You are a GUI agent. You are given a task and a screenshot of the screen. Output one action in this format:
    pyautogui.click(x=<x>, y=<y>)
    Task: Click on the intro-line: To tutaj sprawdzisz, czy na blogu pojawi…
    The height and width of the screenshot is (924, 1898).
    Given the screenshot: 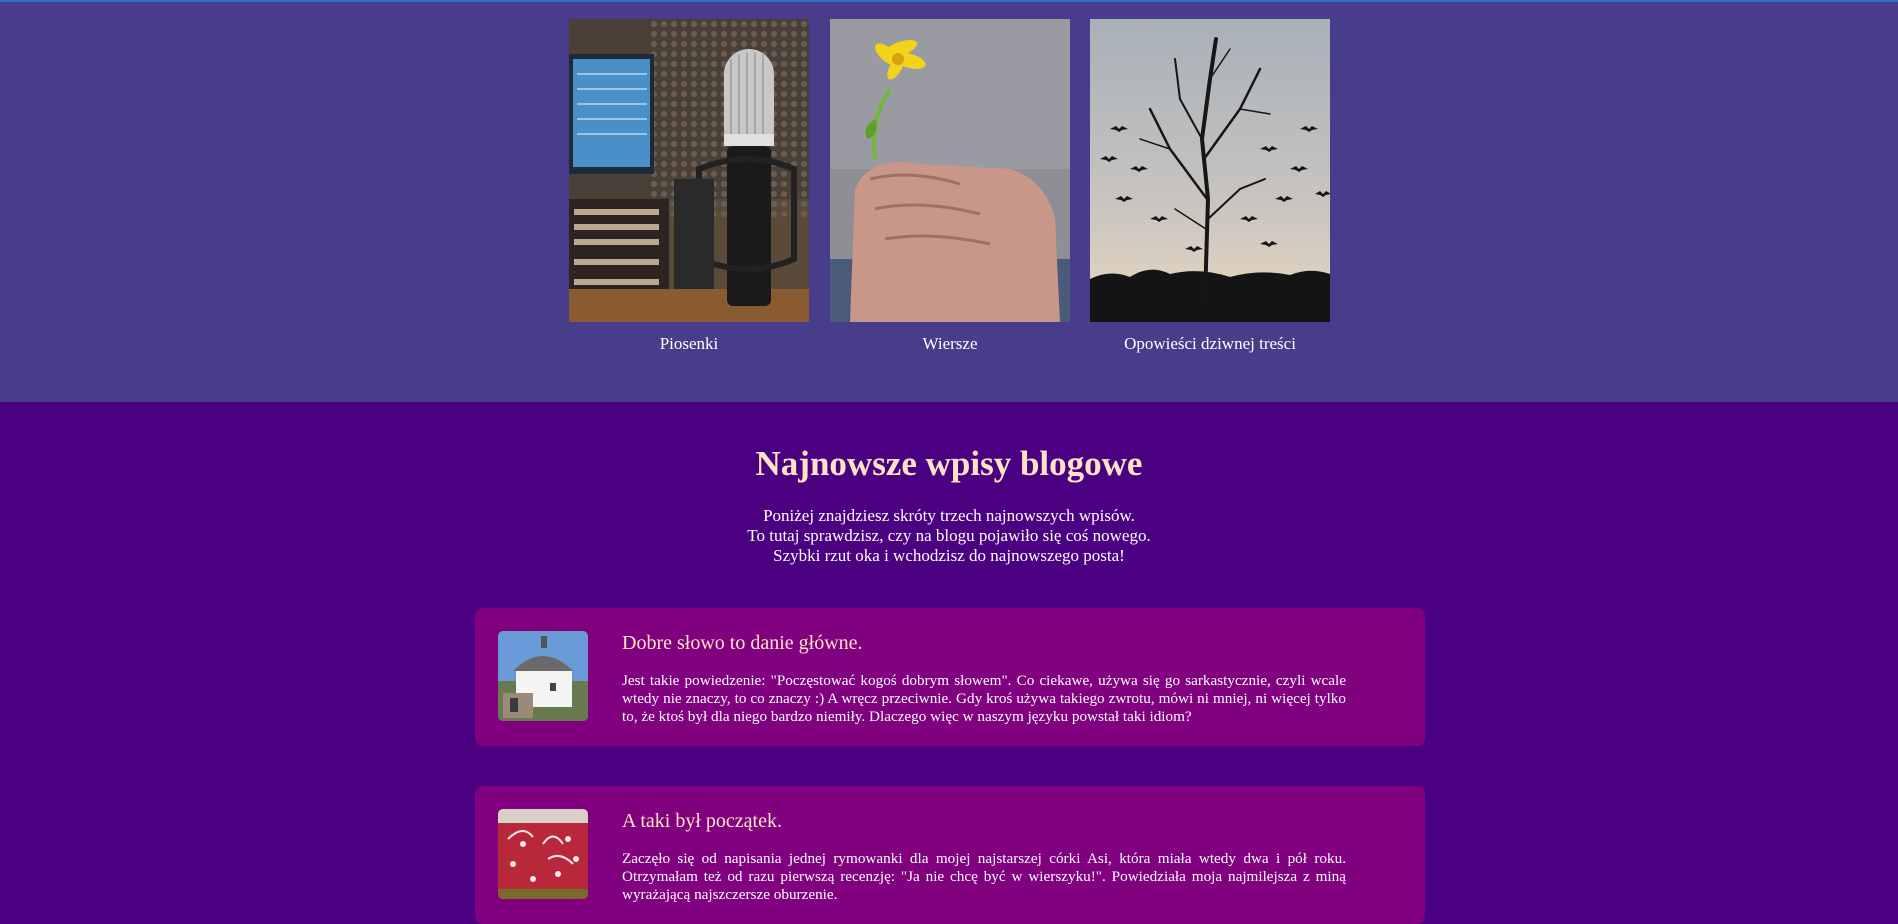 What is the action you would take?
    pyautogui.click(x=949, y=535)
    